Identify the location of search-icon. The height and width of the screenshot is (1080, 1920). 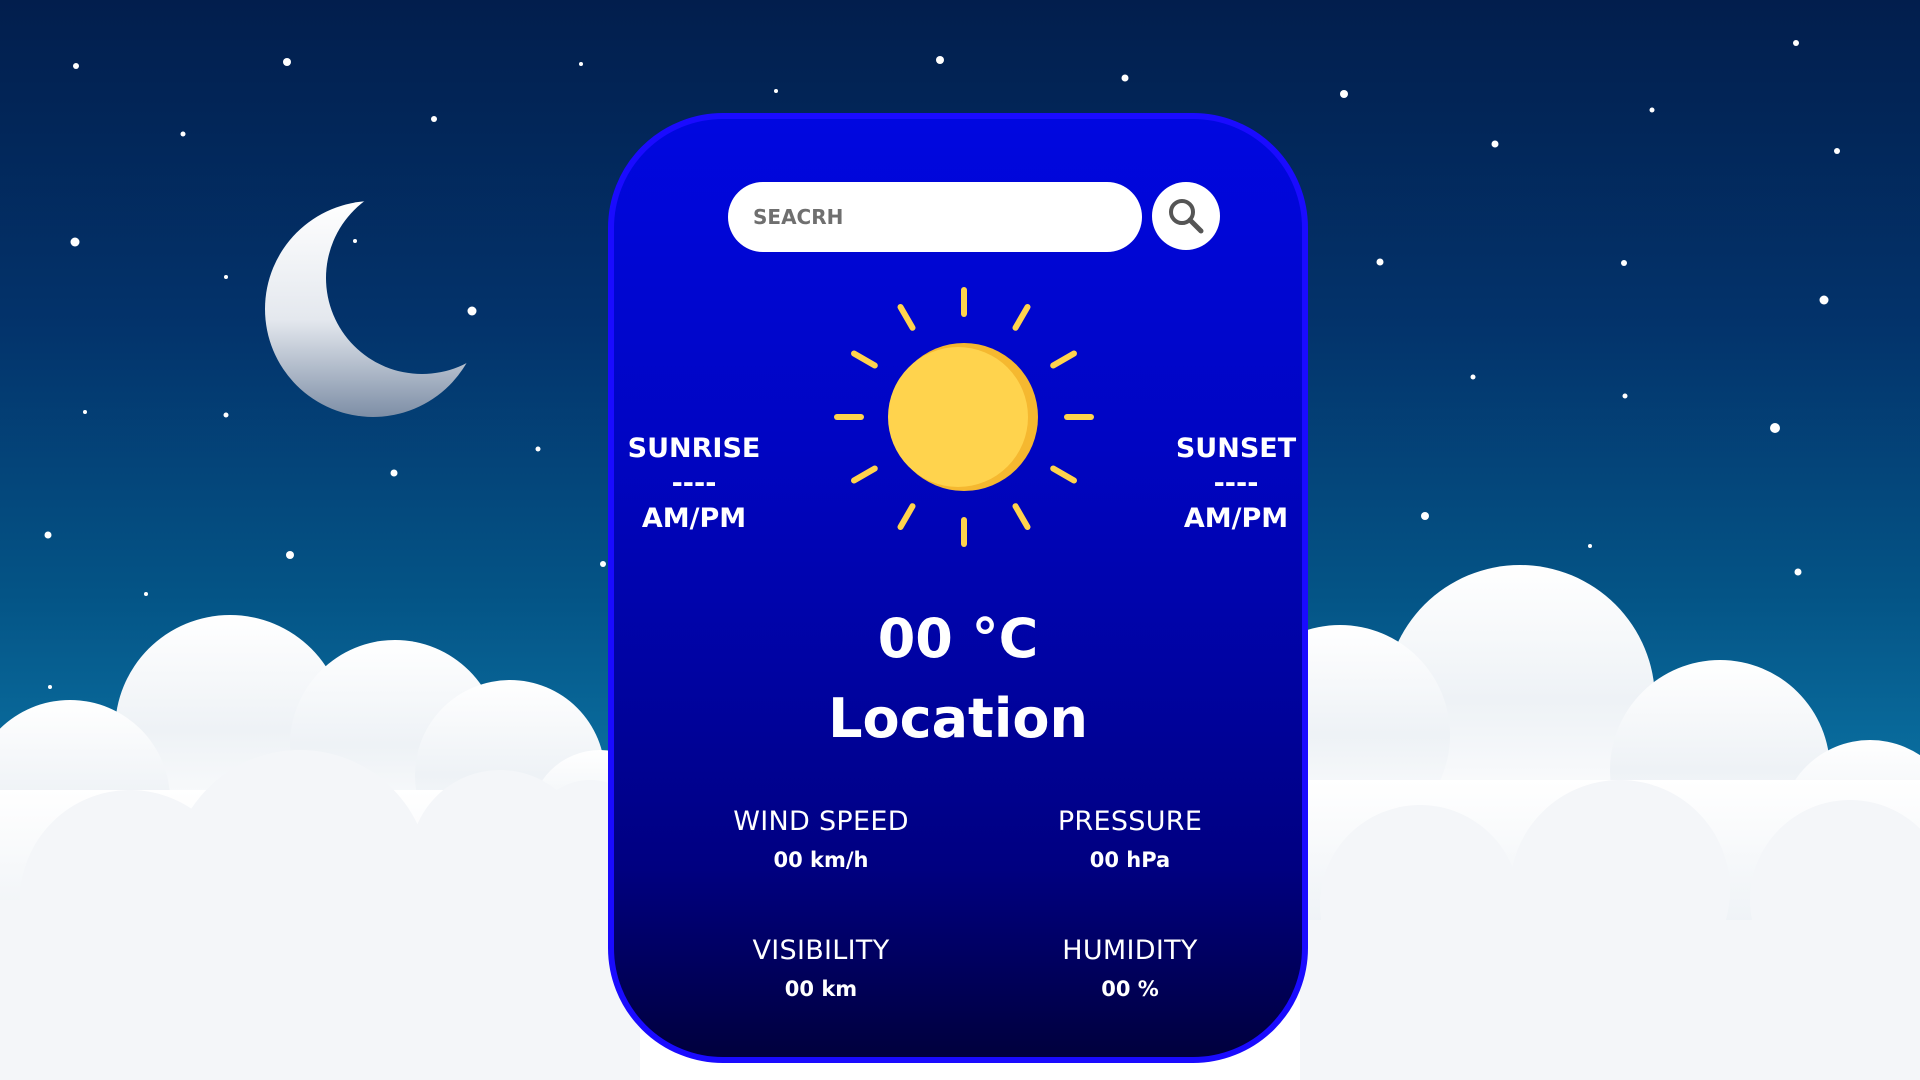
(1186, 216).